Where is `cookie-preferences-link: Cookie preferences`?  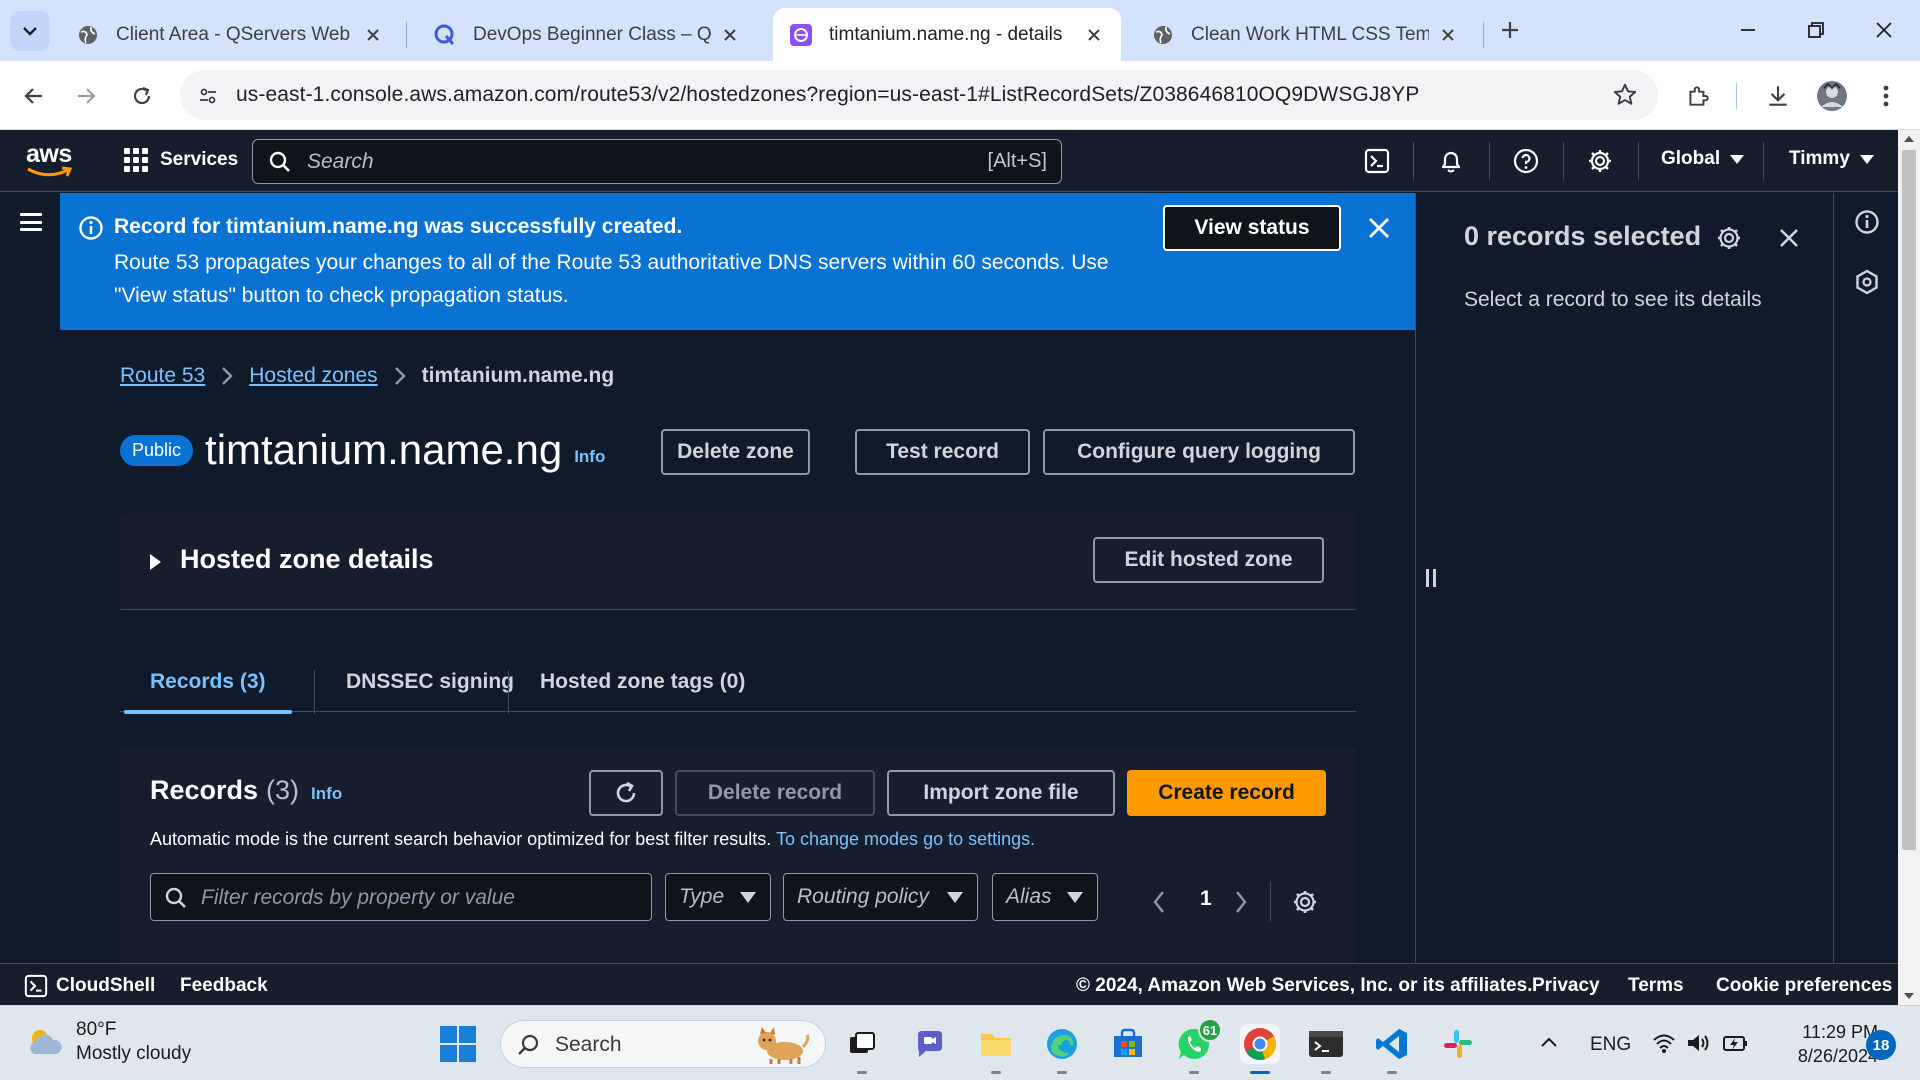 cookie-preferences-link: Cookie preferences is located at coordinates (1804, 986).